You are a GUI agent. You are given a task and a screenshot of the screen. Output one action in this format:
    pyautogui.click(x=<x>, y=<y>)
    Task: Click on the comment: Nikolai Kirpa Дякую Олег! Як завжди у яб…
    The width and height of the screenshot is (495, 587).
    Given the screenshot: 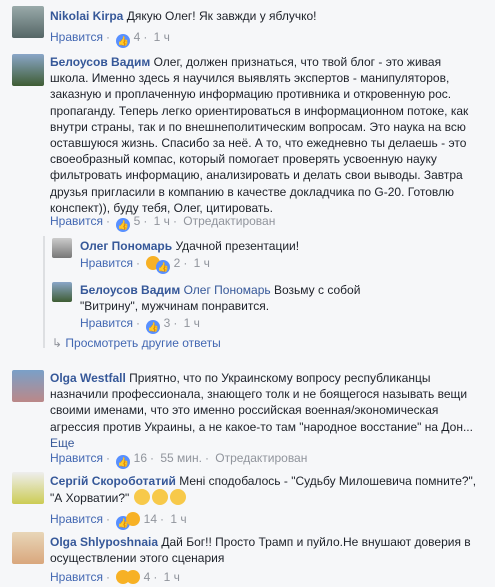 What is the action you would take?
    pyautogui.click(x=265, y=16)
    